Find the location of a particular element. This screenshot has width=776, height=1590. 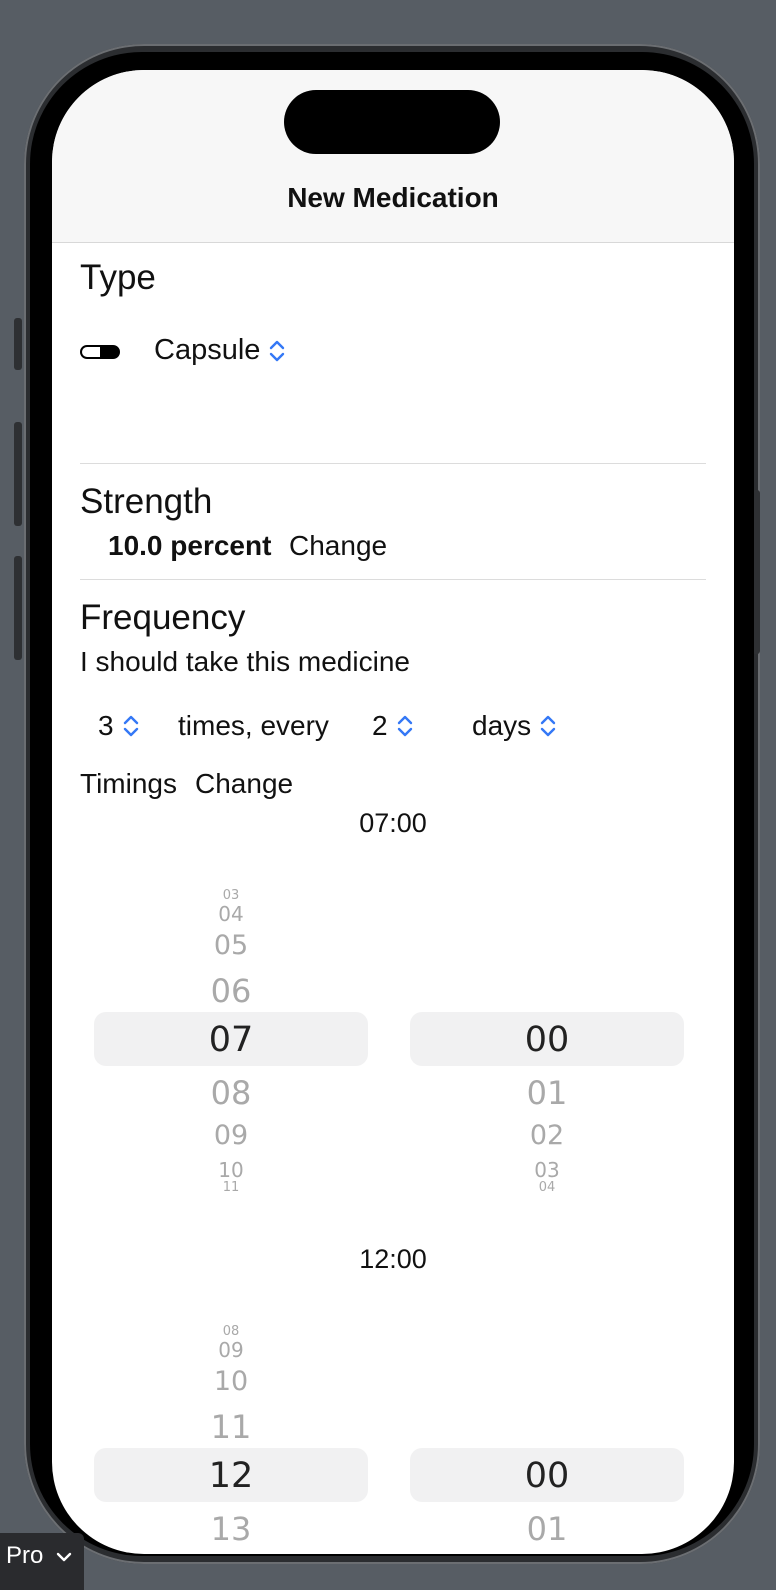

frequency-middle-text: times, every is located at coordinates (253, 725).